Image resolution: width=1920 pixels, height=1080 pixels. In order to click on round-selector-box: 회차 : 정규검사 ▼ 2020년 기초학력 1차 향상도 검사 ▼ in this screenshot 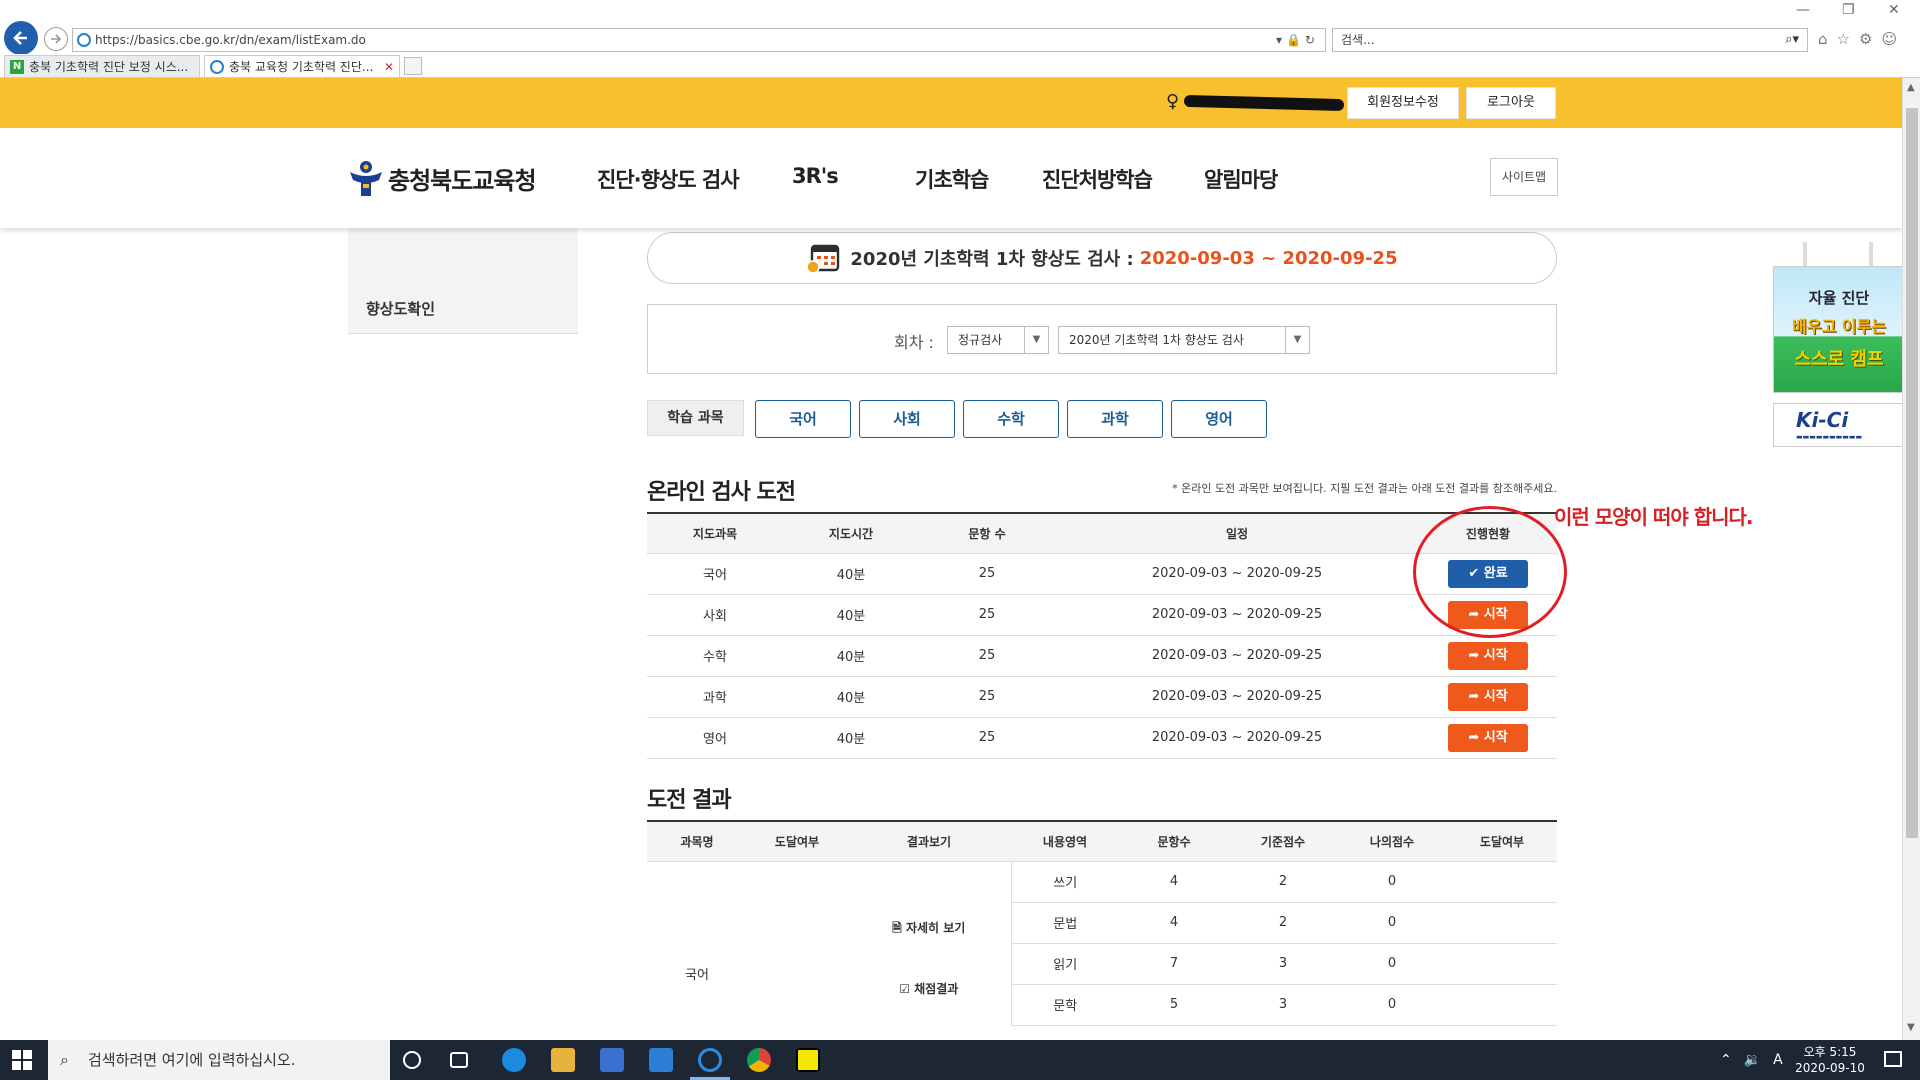, I will do `click(1102, 339)`.